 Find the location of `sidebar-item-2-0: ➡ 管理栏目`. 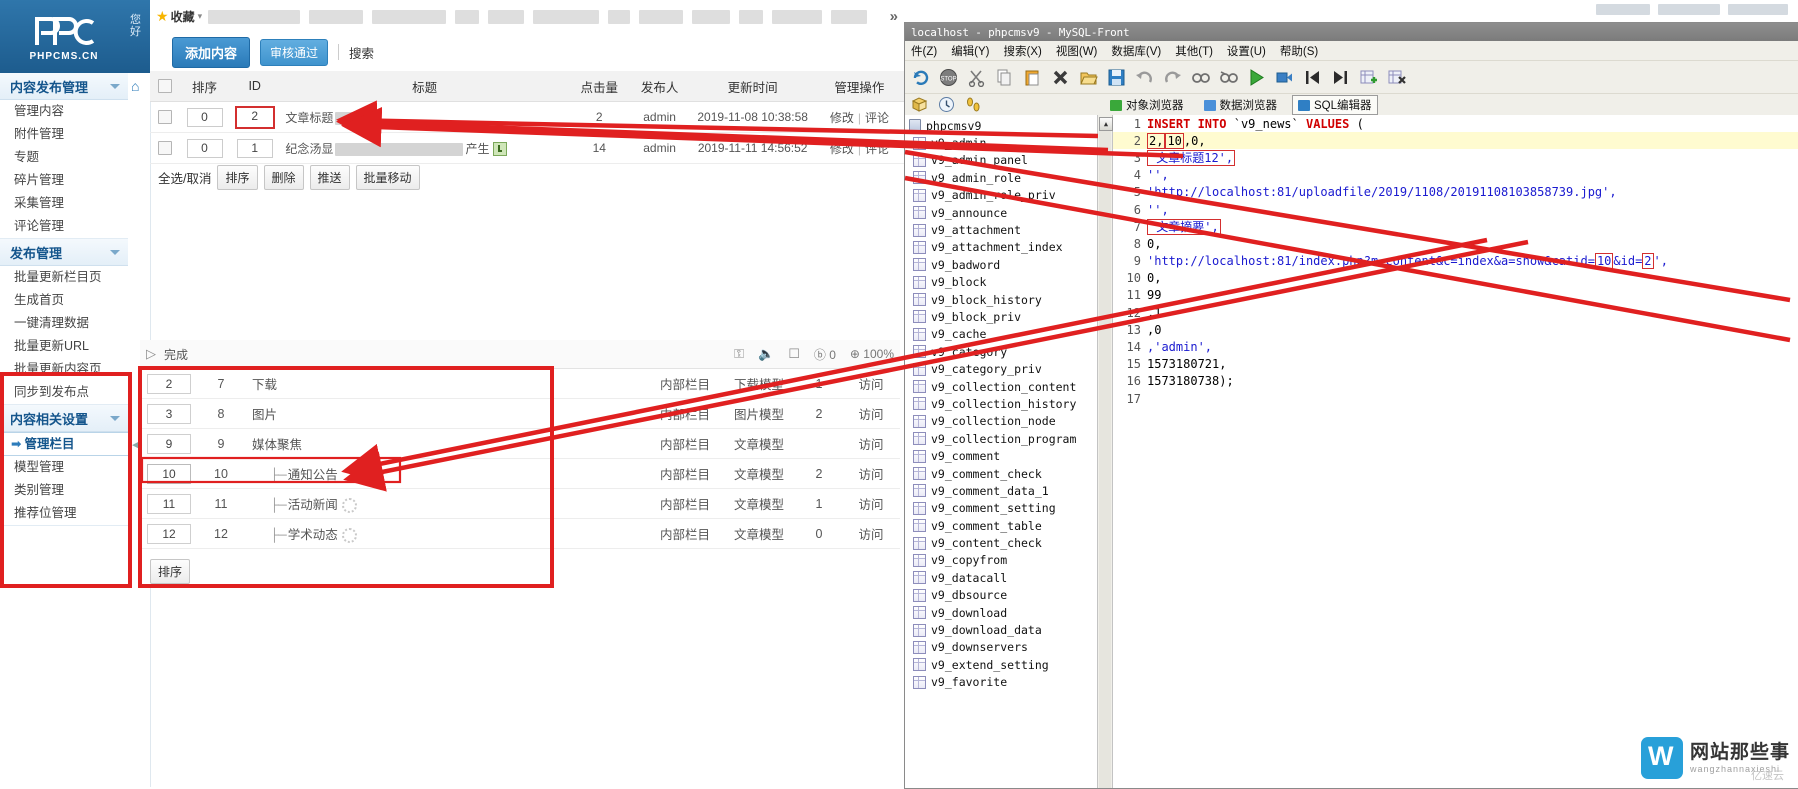

sidebar-item-2-0: ➡ 管理栏目 is located at coordinates (64, 444).